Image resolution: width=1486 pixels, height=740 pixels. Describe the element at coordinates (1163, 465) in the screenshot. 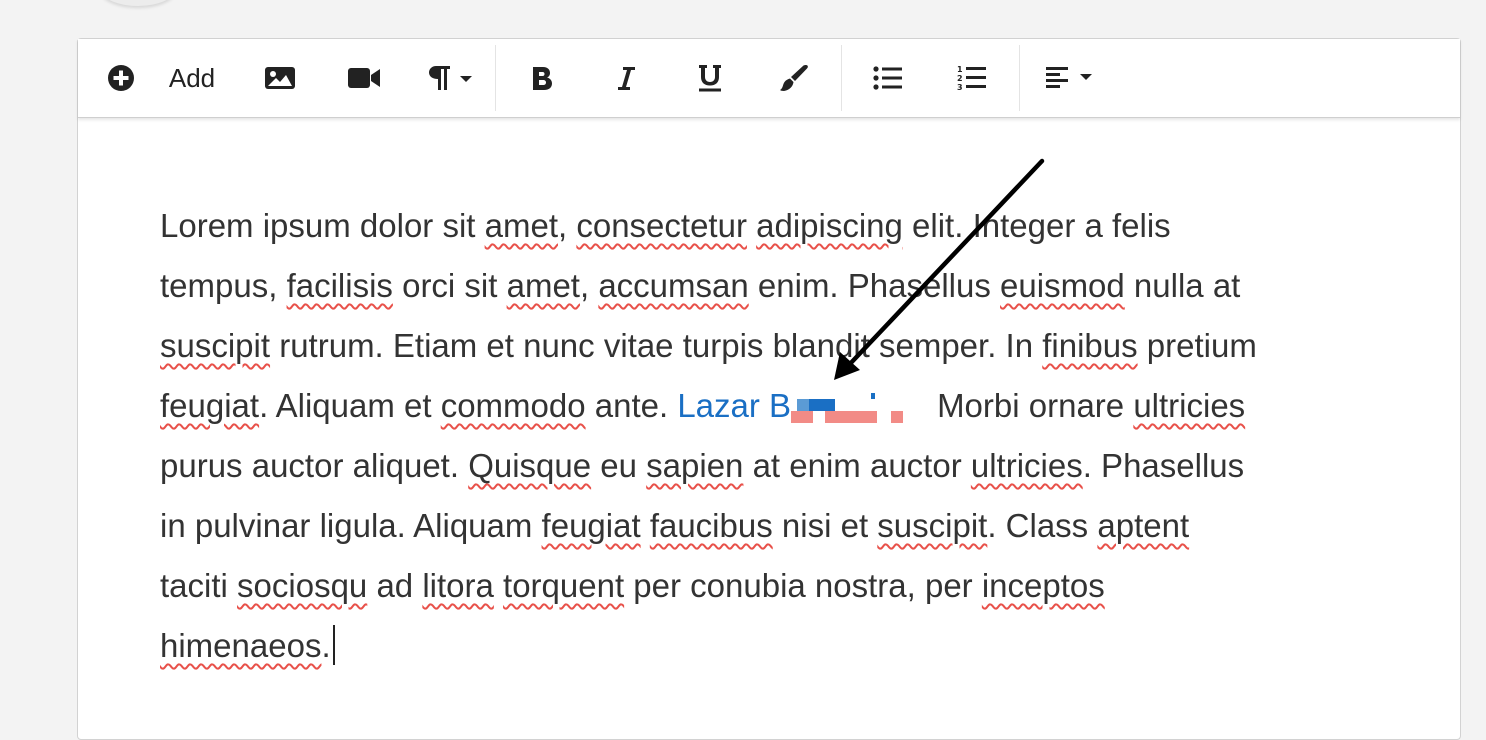

I see `text-span: . Phasellus` at that location.